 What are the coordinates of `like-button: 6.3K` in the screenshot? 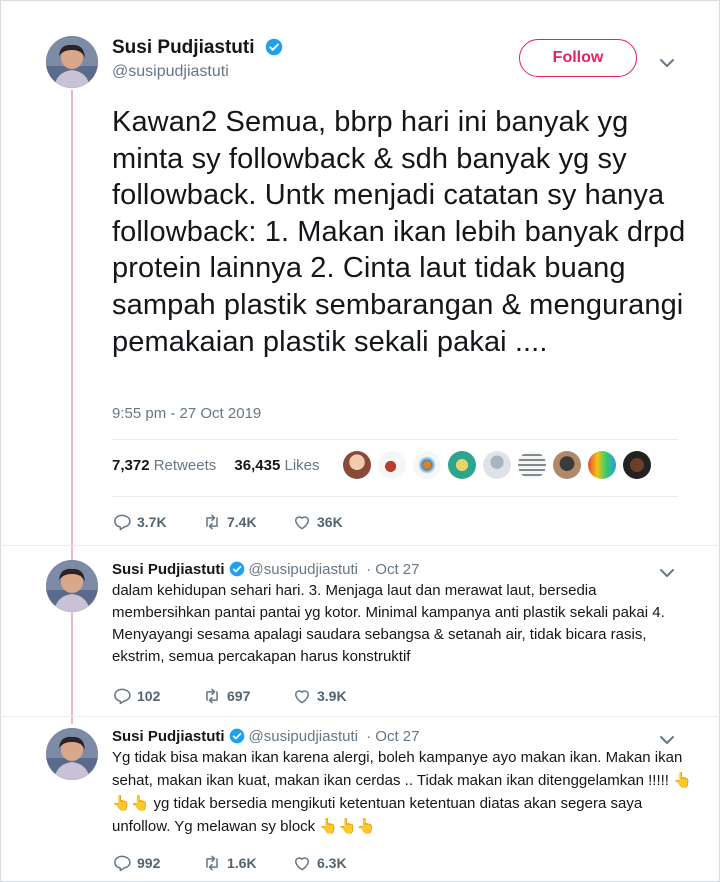 It's located at (319, 863).